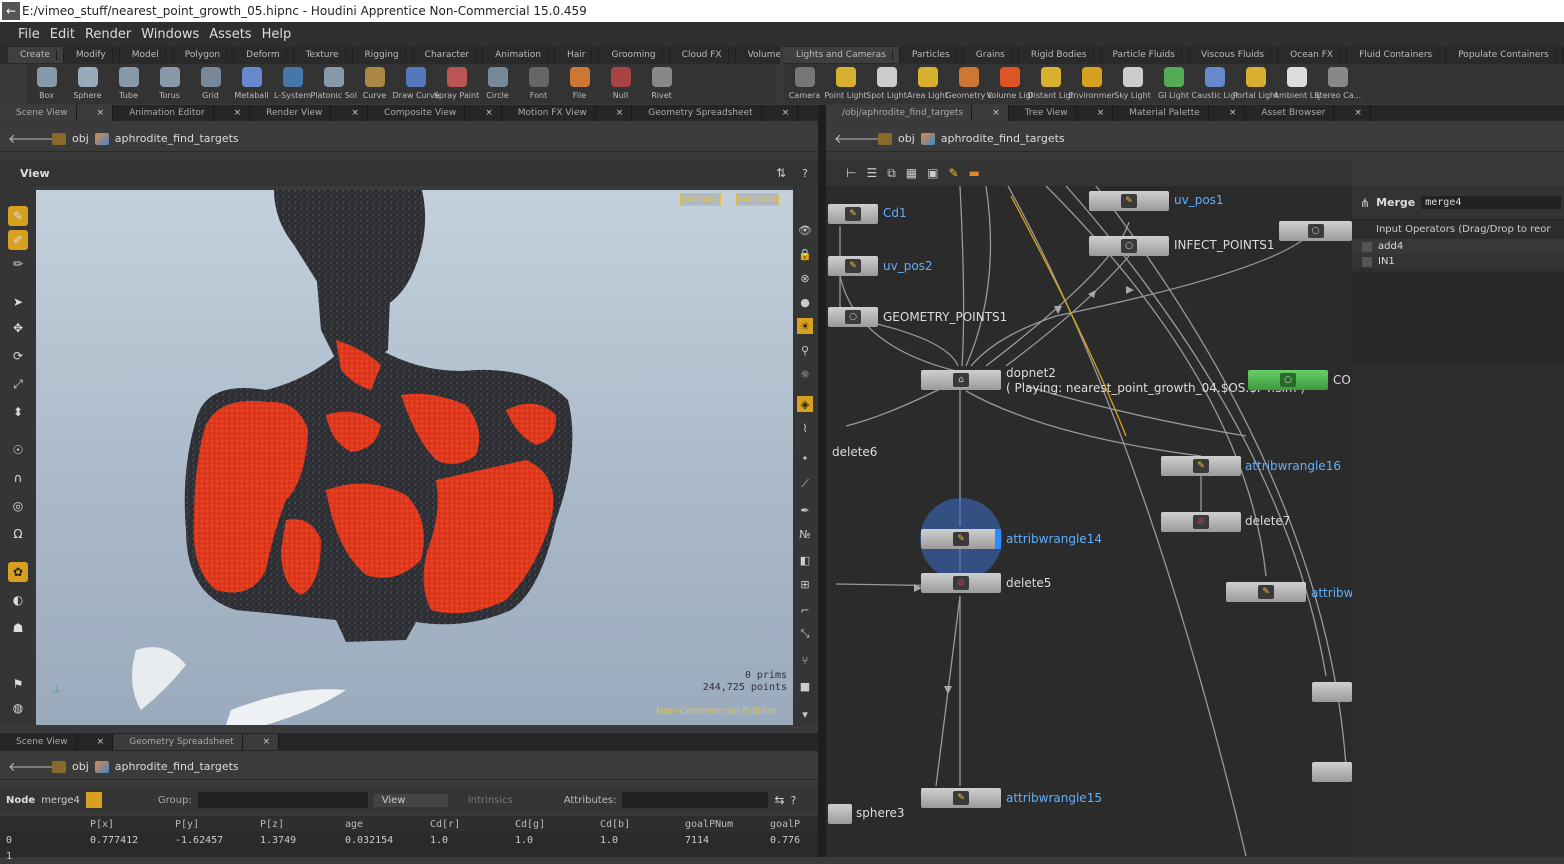 The width and height of the screenshot is (1564, 864). I want to click on shelf-tool: Metaball, so click(251, 84).